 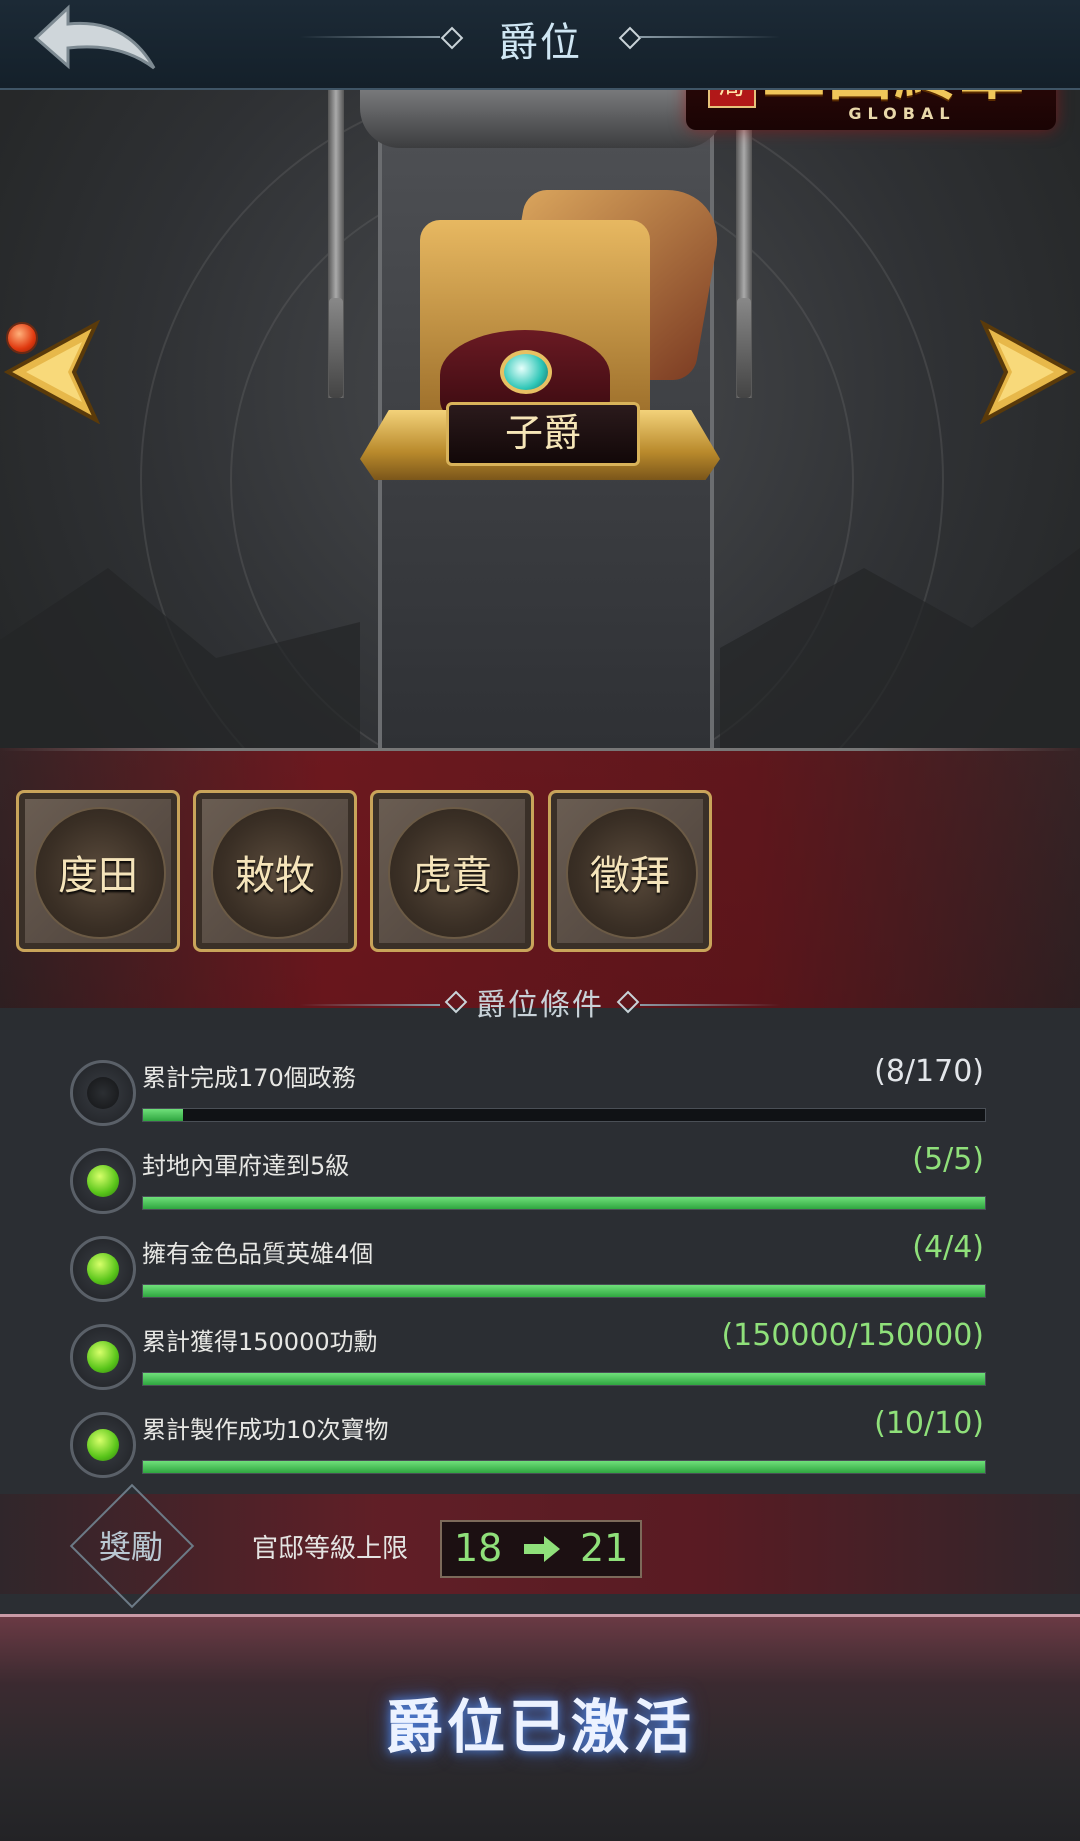 What do you see at coordinates (710, 1005) in the screenshot?
I see `section-ornament-right` at bounding box center [710, 1005].